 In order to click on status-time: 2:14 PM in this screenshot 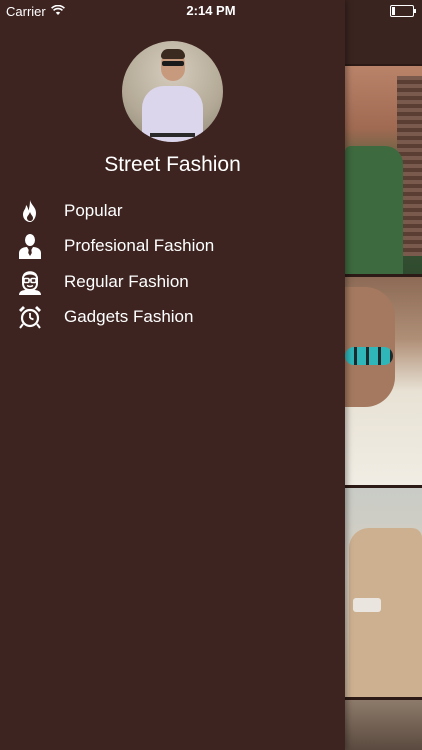, I will do `click(211, 10)`.